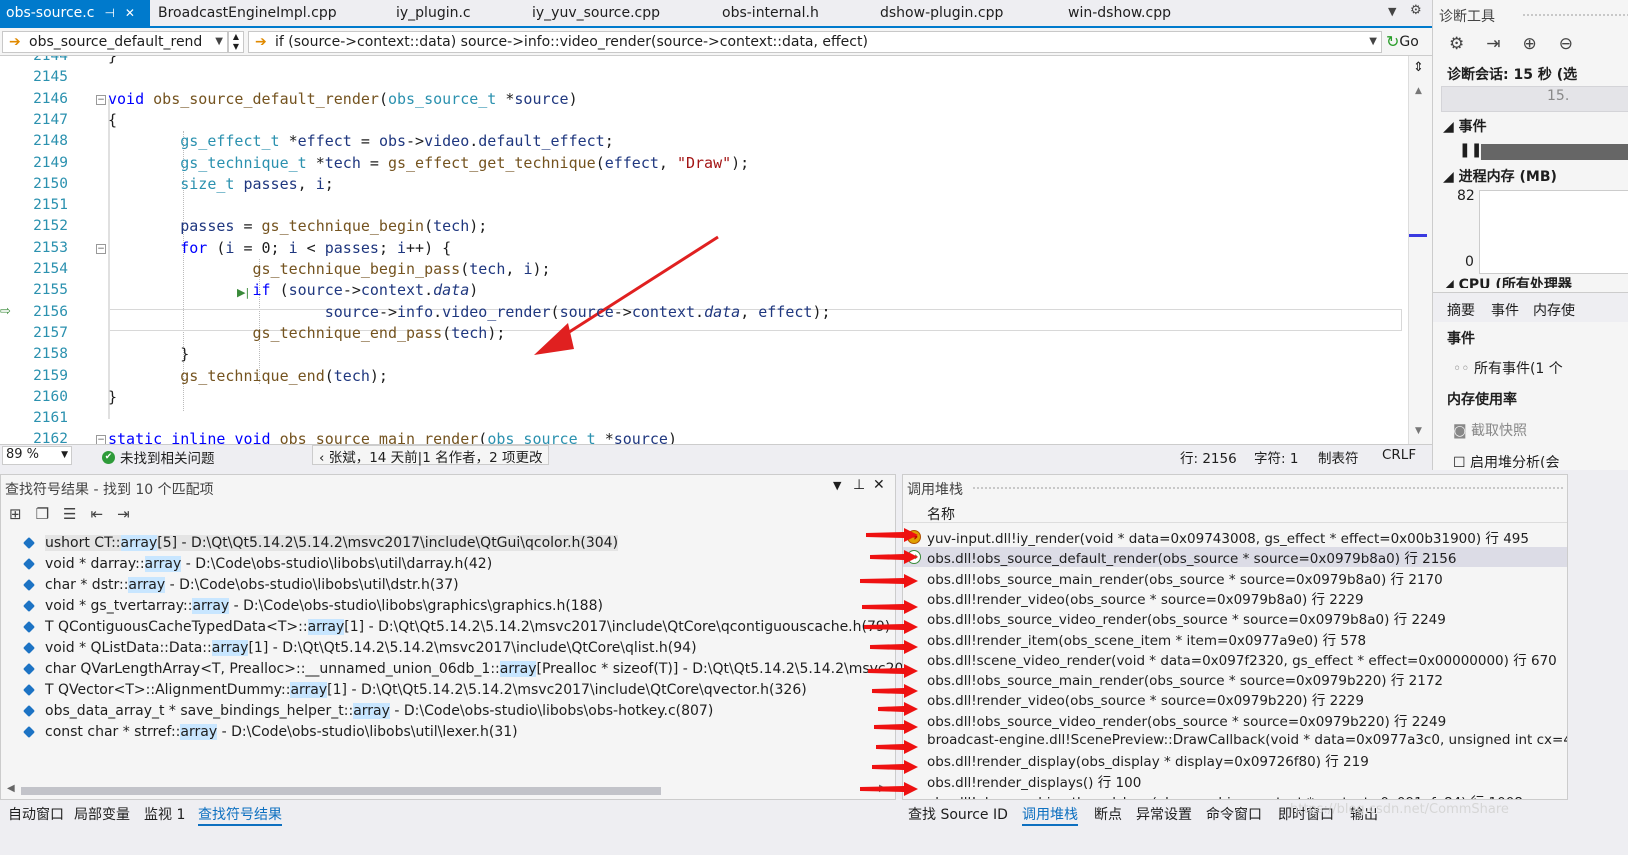  I want to click on scroll-down-icon: ▼, so click(1418, 431).